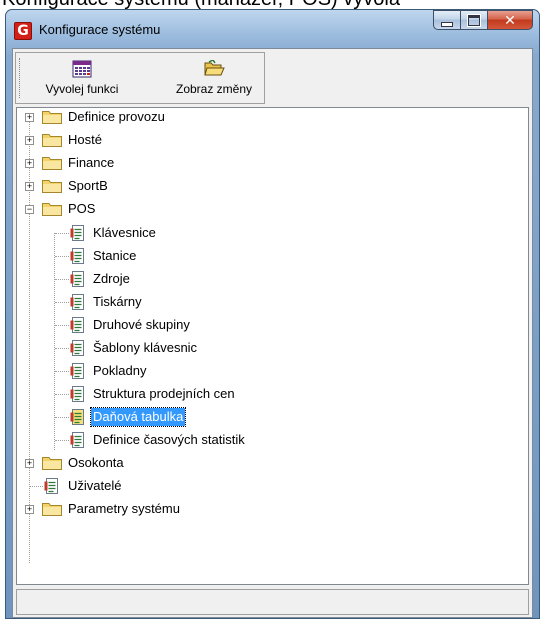 The width and height of the screenshot is (543, 619). I want to click on calendar-grid-icon, so click(82, 69).